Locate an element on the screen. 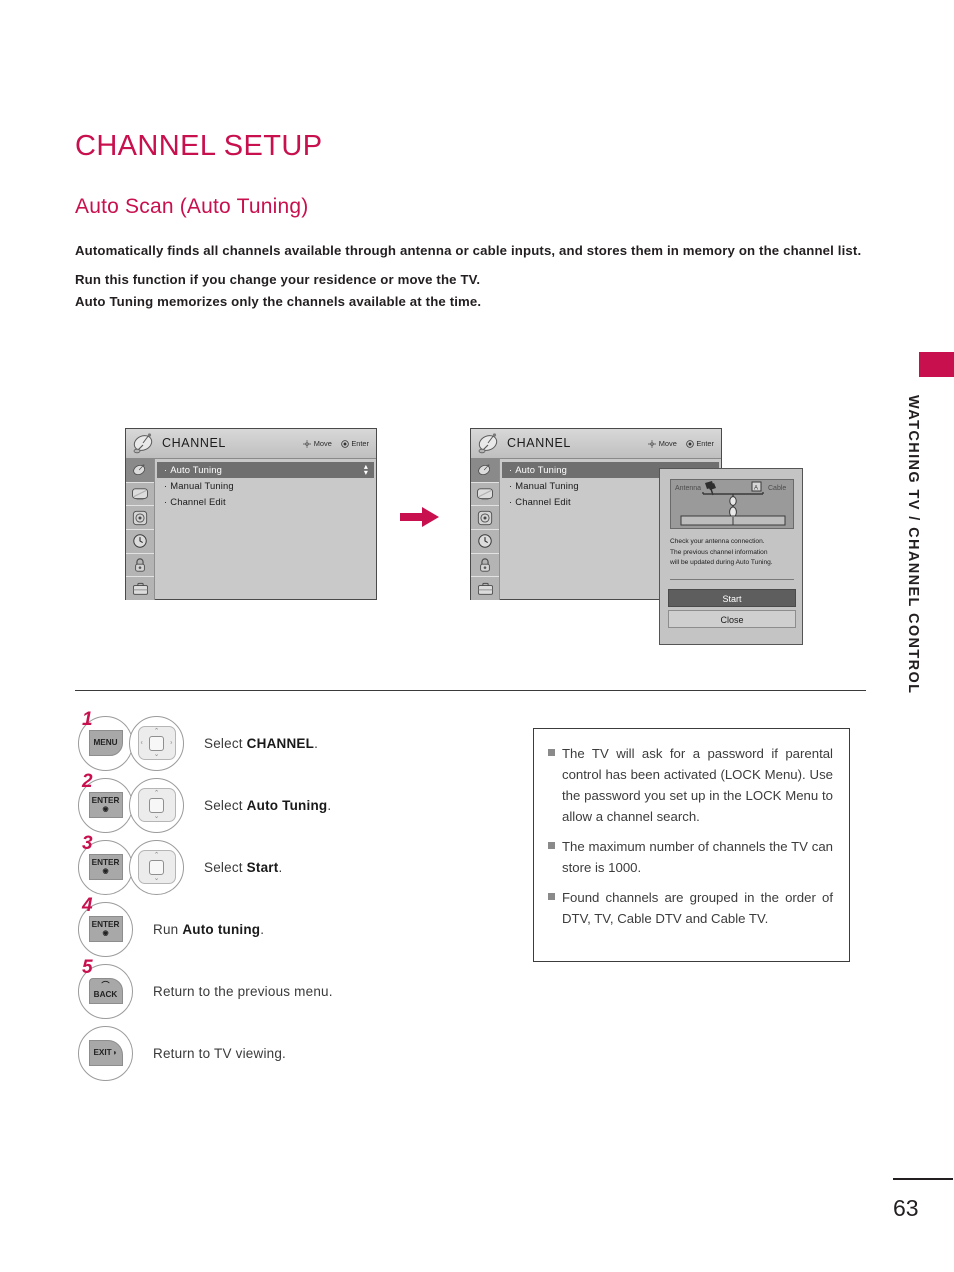 This screenshot has width=954, height=1272. step-text: Return to the previous menu. is located at coordinates (243, 991).